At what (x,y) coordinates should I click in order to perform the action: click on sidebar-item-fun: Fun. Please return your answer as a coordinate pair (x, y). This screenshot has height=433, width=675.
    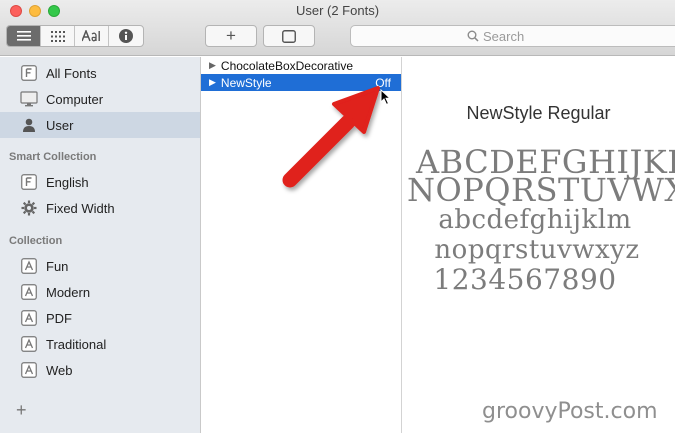
    Looking at the image, I should click on (100, 266).